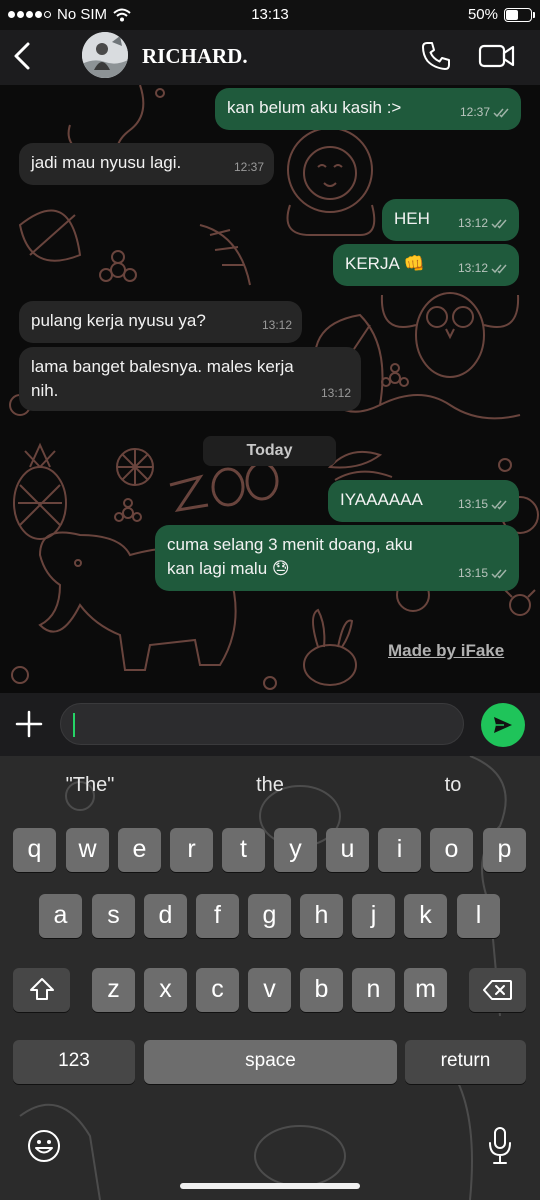 The image size is (540, 1200). I want to click on suggestion-2: the, so click(270, 785).